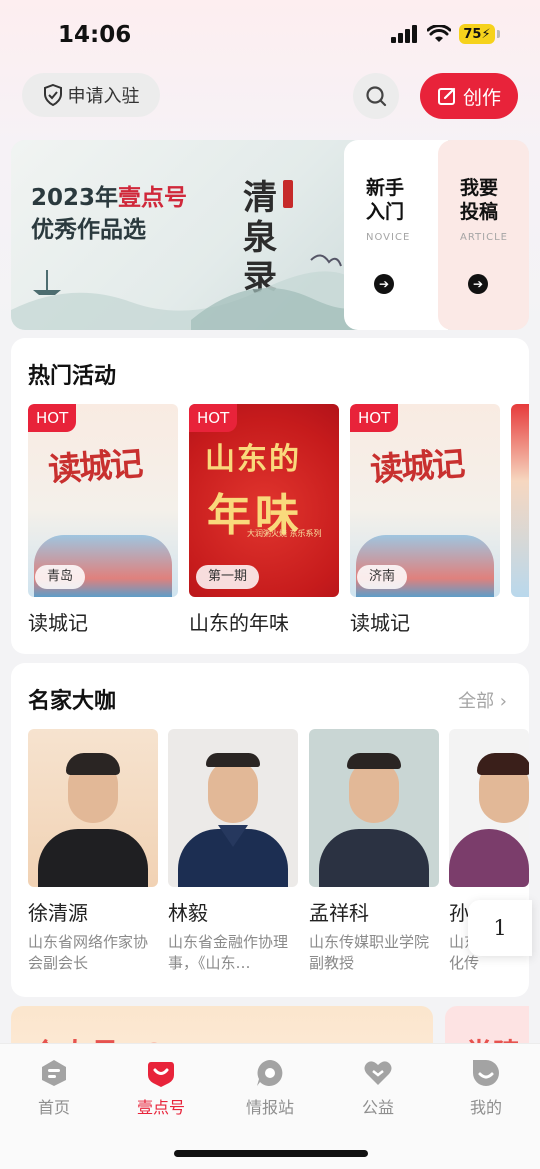 The width and height of the screenshot is (540, 1169). What do you see at coordinates (378, 1088) in the screenshot?
I see `tab-charity: 公益` at bounding box center [378, 1088].